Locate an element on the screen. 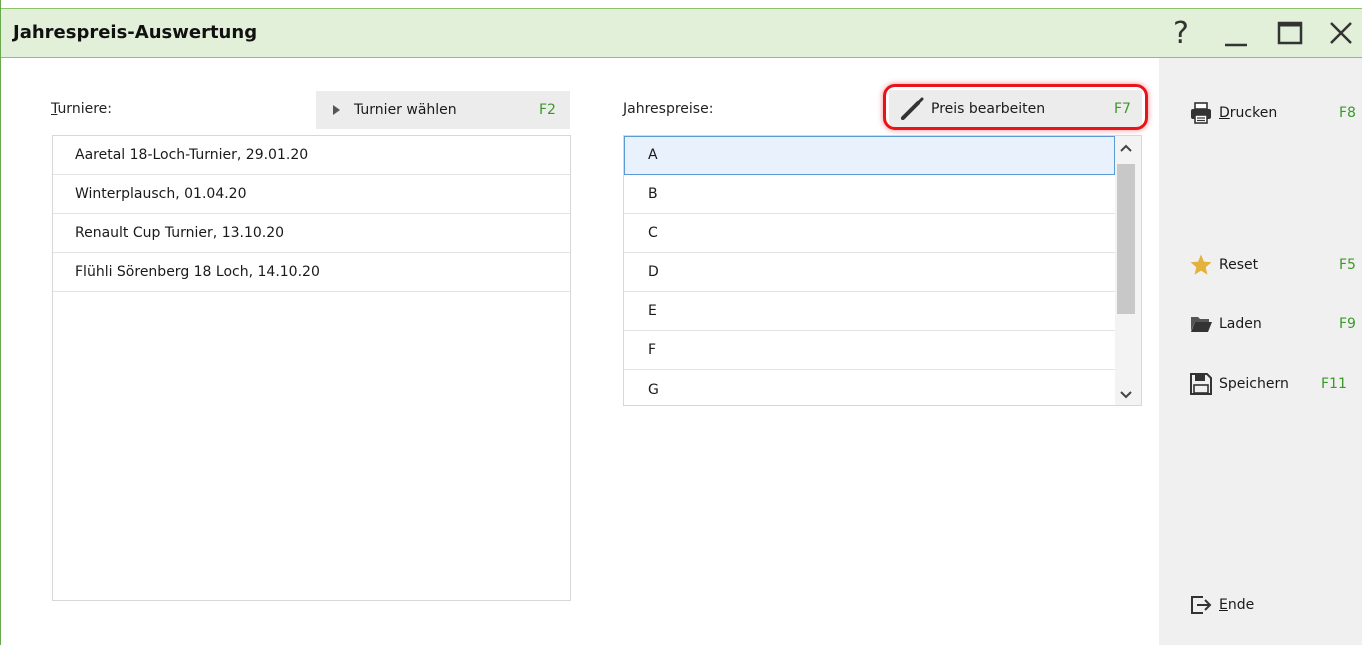 Image resolution: width=1362 pixels, height=645 pixels. load-key: F9 is located at coordinates (1347, 324).